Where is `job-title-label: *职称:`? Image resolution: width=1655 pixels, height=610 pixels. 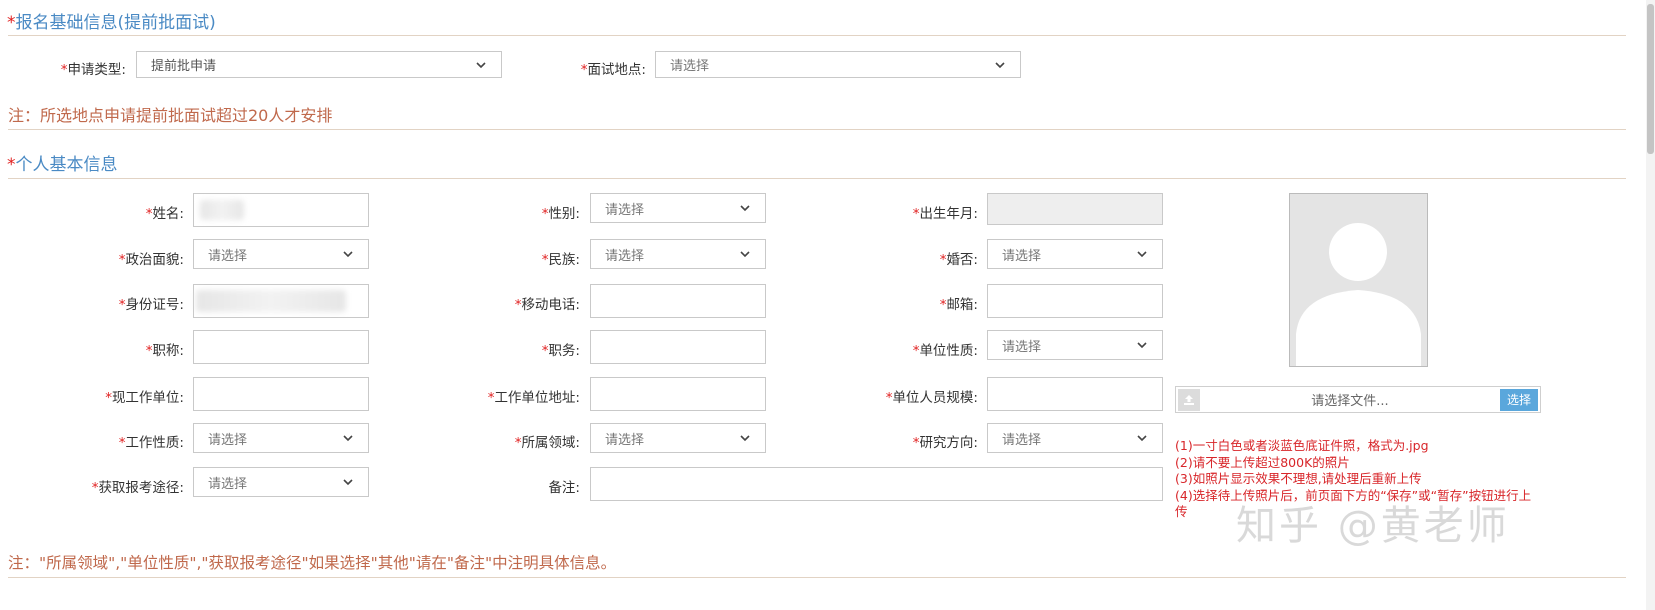 job-title-label: *职称: is located at coordinates (164, 351).